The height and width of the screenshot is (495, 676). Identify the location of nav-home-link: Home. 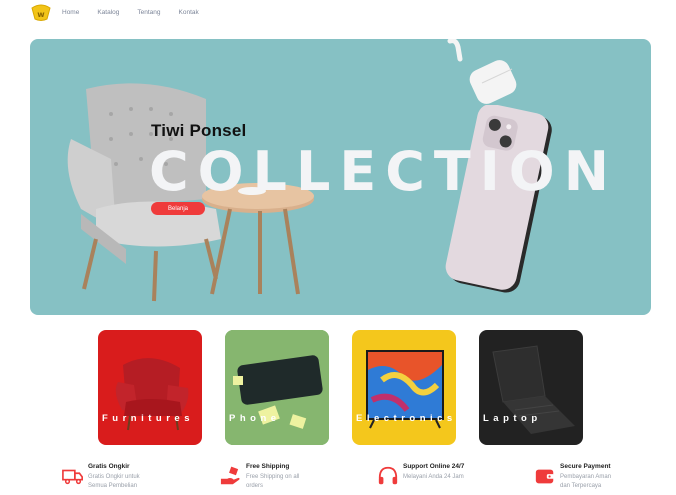
(70, 12).